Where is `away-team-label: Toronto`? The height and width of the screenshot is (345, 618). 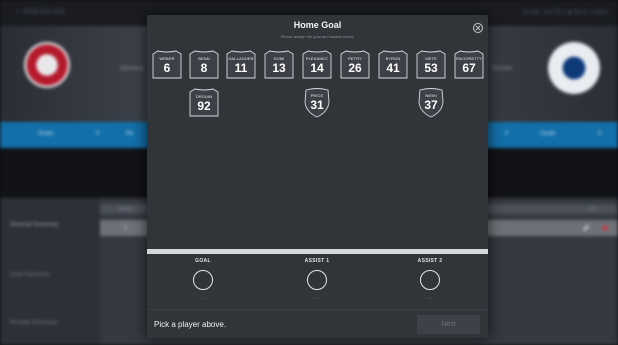 away-team-label: Toronto is located at coordinates (502, 69).